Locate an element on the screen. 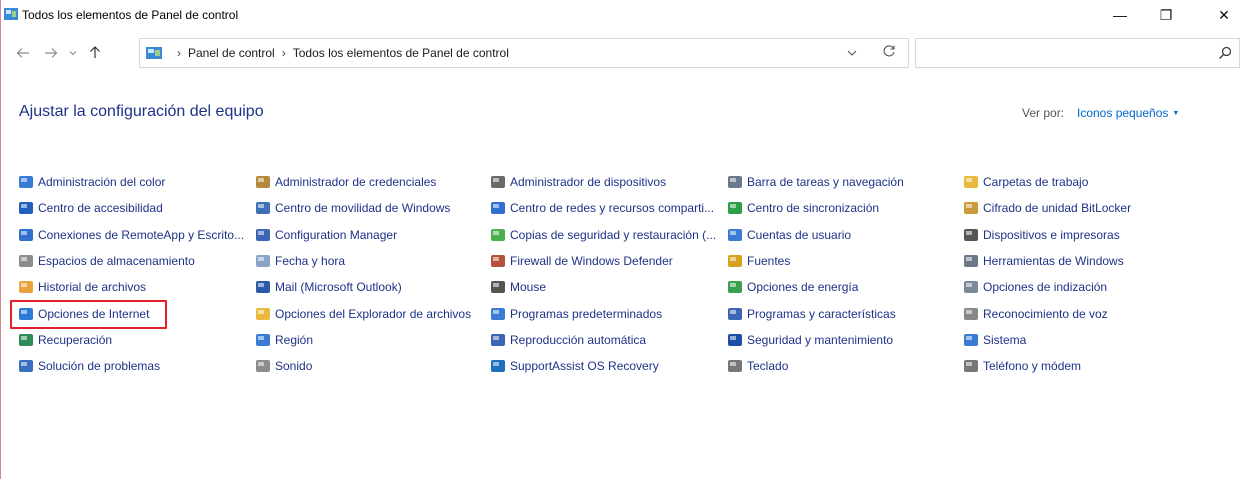  control-panel-item: Firewall de Windows Defender is located at coordinates (581, 261).